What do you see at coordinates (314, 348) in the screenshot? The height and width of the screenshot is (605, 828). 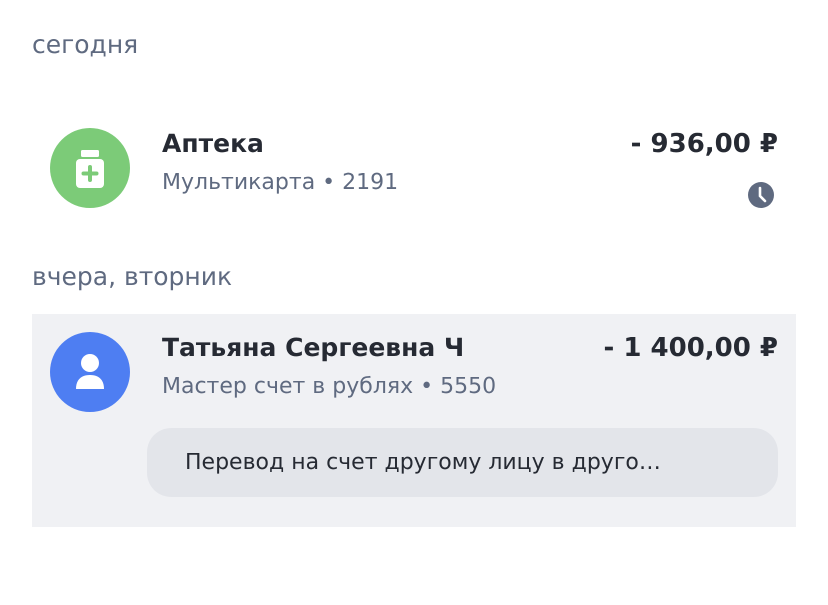 I see `transaction-title: Татьяна Сергеевна Ч` at bounding box center [314, 348].